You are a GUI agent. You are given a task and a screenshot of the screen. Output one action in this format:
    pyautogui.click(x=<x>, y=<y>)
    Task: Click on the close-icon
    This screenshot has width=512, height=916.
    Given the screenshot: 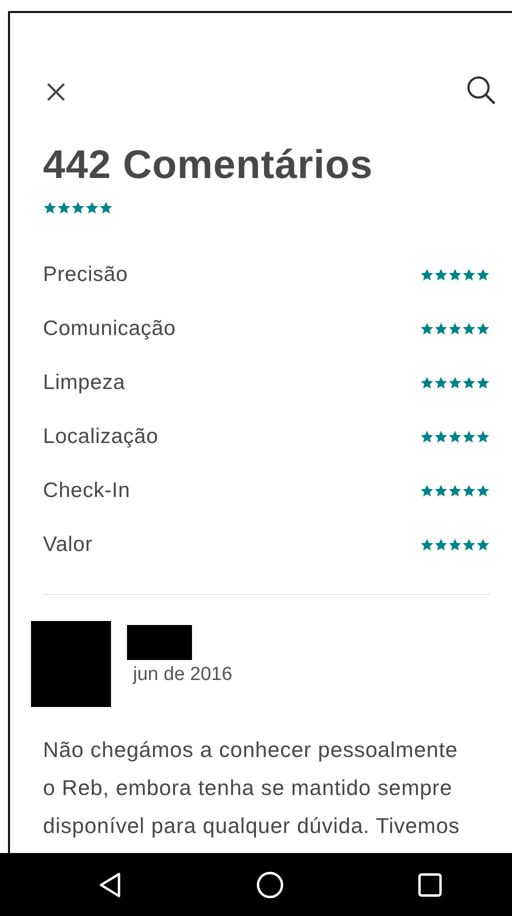 What is the action you would take?
    pyautogui.click(x=56, y=92)
    